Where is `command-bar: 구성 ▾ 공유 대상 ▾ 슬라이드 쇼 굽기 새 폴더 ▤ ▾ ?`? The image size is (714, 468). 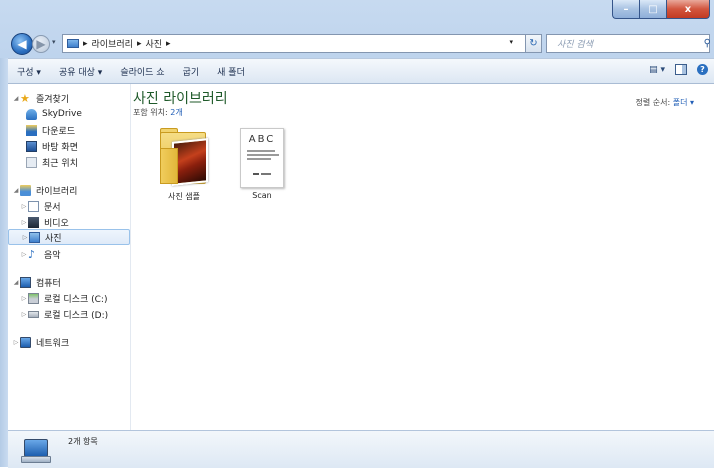
command-bar: 구성 ▾ 공유 대상 ▾ 슬라이드 쇼 굽기 새 폴더 ▤ ▾ ? is located at coordinates (361, 71).